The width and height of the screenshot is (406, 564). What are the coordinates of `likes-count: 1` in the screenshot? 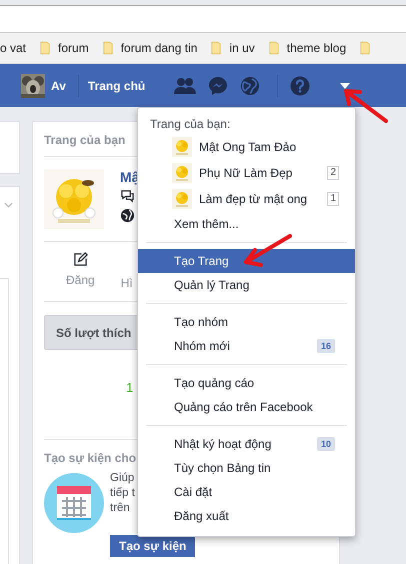 It's located at (130, 387).